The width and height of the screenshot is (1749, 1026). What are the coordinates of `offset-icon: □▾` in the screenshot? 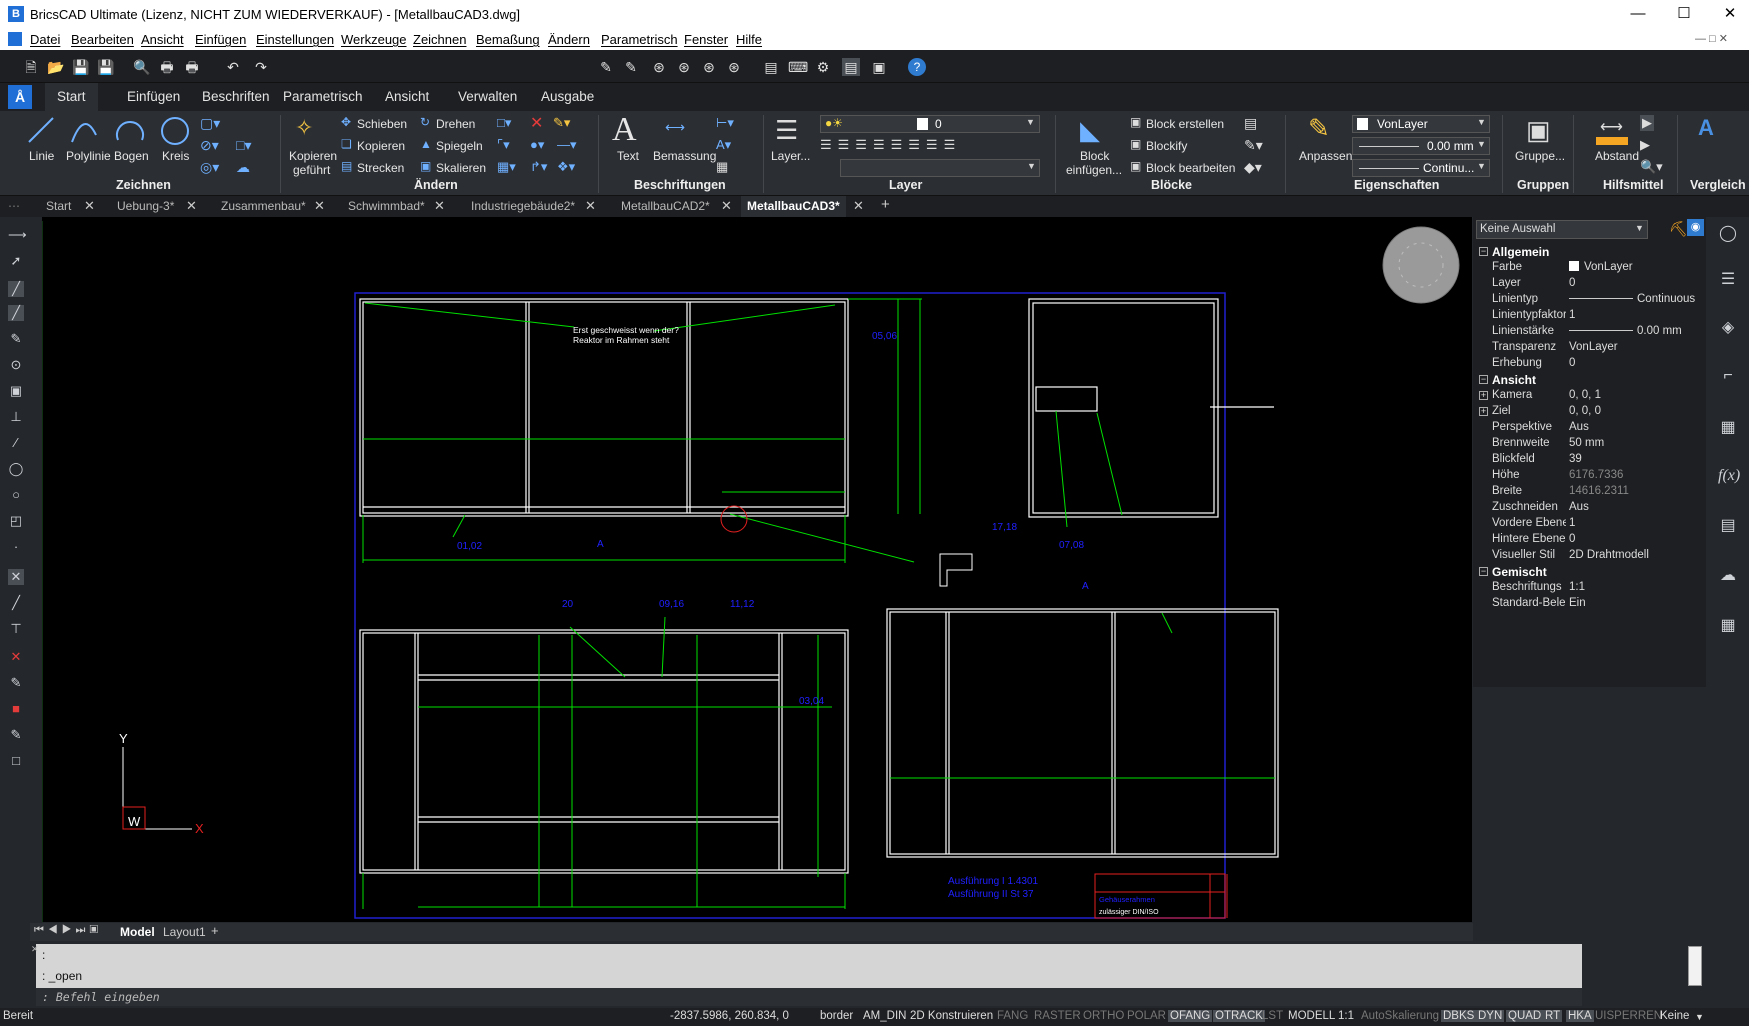 It's located at (504, 123).